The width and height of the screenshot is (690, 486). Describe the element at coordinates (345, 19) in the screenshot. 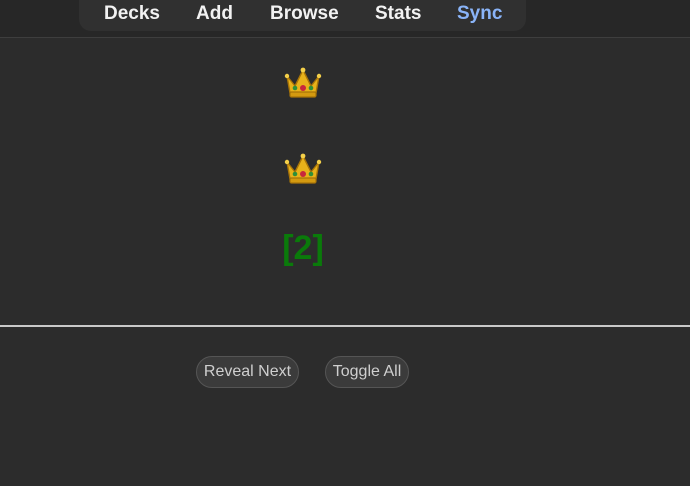

I see `top-toolbar: Decks Add Browse Stats Sync` at that location.